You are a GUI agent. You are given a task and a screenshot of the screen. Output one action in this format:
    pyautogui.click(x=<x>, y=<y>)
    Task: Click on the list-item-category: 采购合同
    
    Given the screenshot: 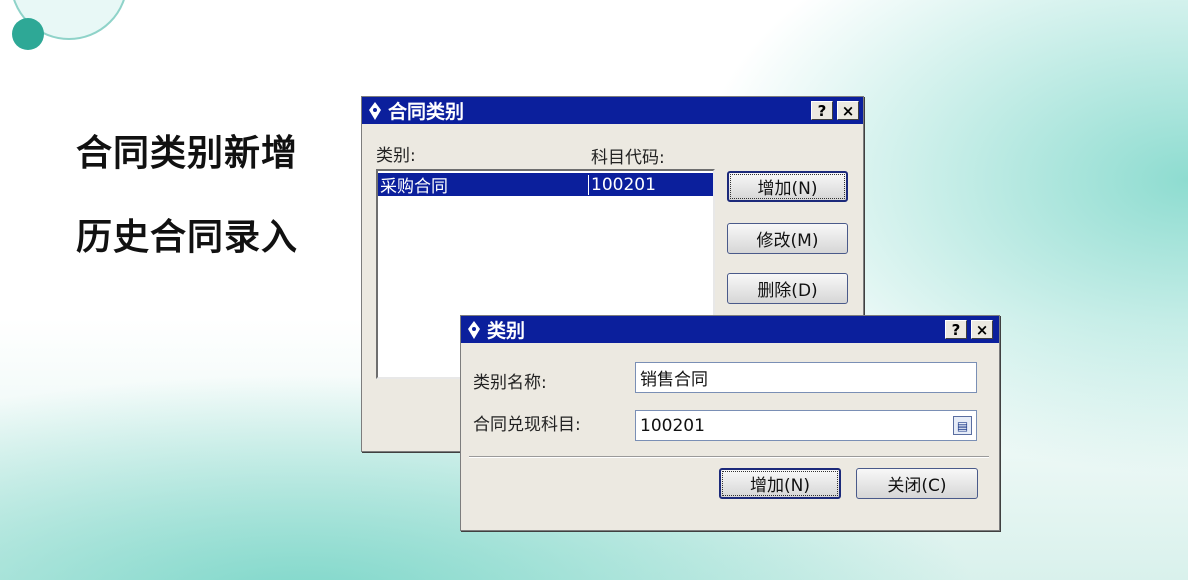 What is the action you would take?
    pyautogui.click(x=414, y=187)
    